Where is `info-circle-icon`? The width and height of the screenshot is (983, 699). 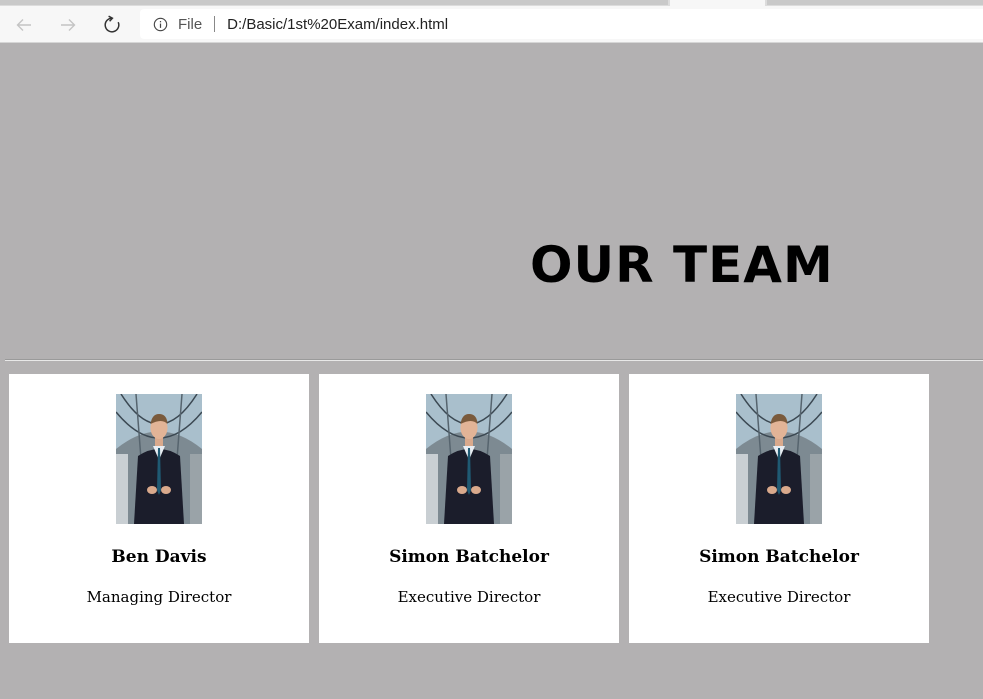
info-circle-icon is located at coordinates (160, 24).